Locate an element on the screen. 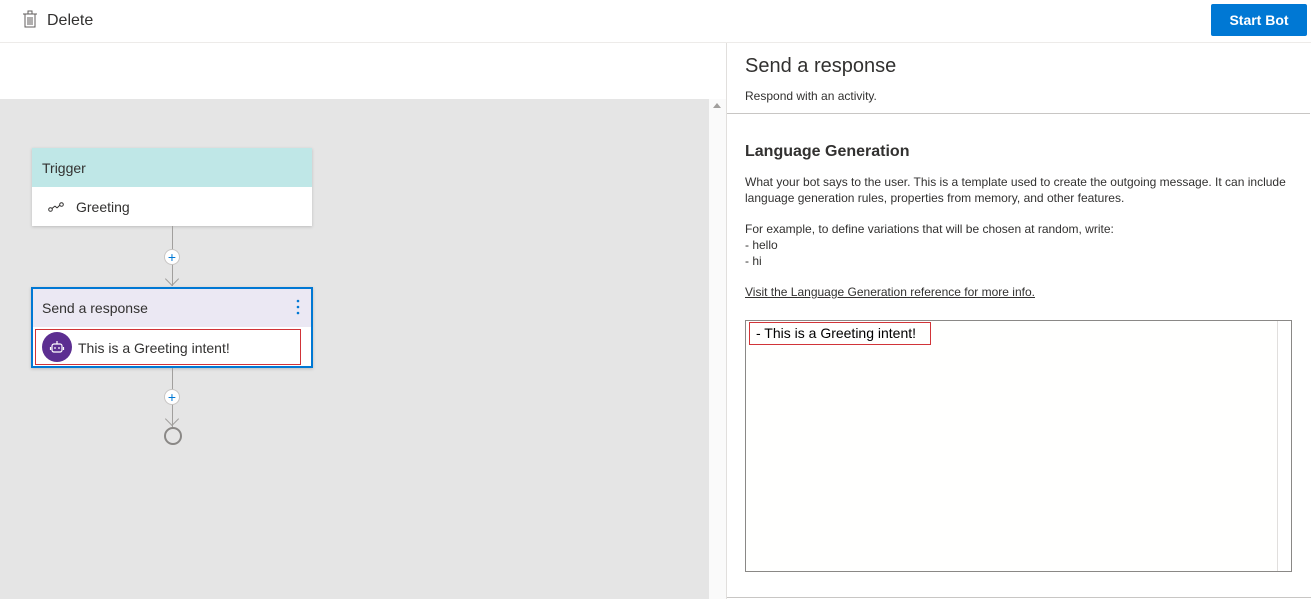  example-line: - hi is located at coordinates (753, 261).